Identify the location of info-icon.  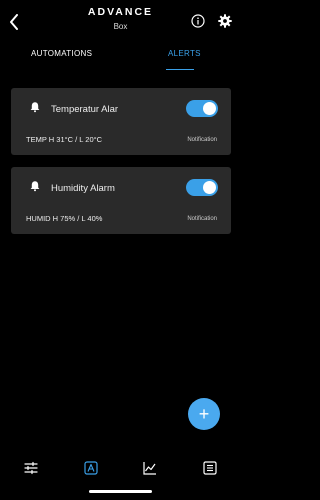
(198, 21).